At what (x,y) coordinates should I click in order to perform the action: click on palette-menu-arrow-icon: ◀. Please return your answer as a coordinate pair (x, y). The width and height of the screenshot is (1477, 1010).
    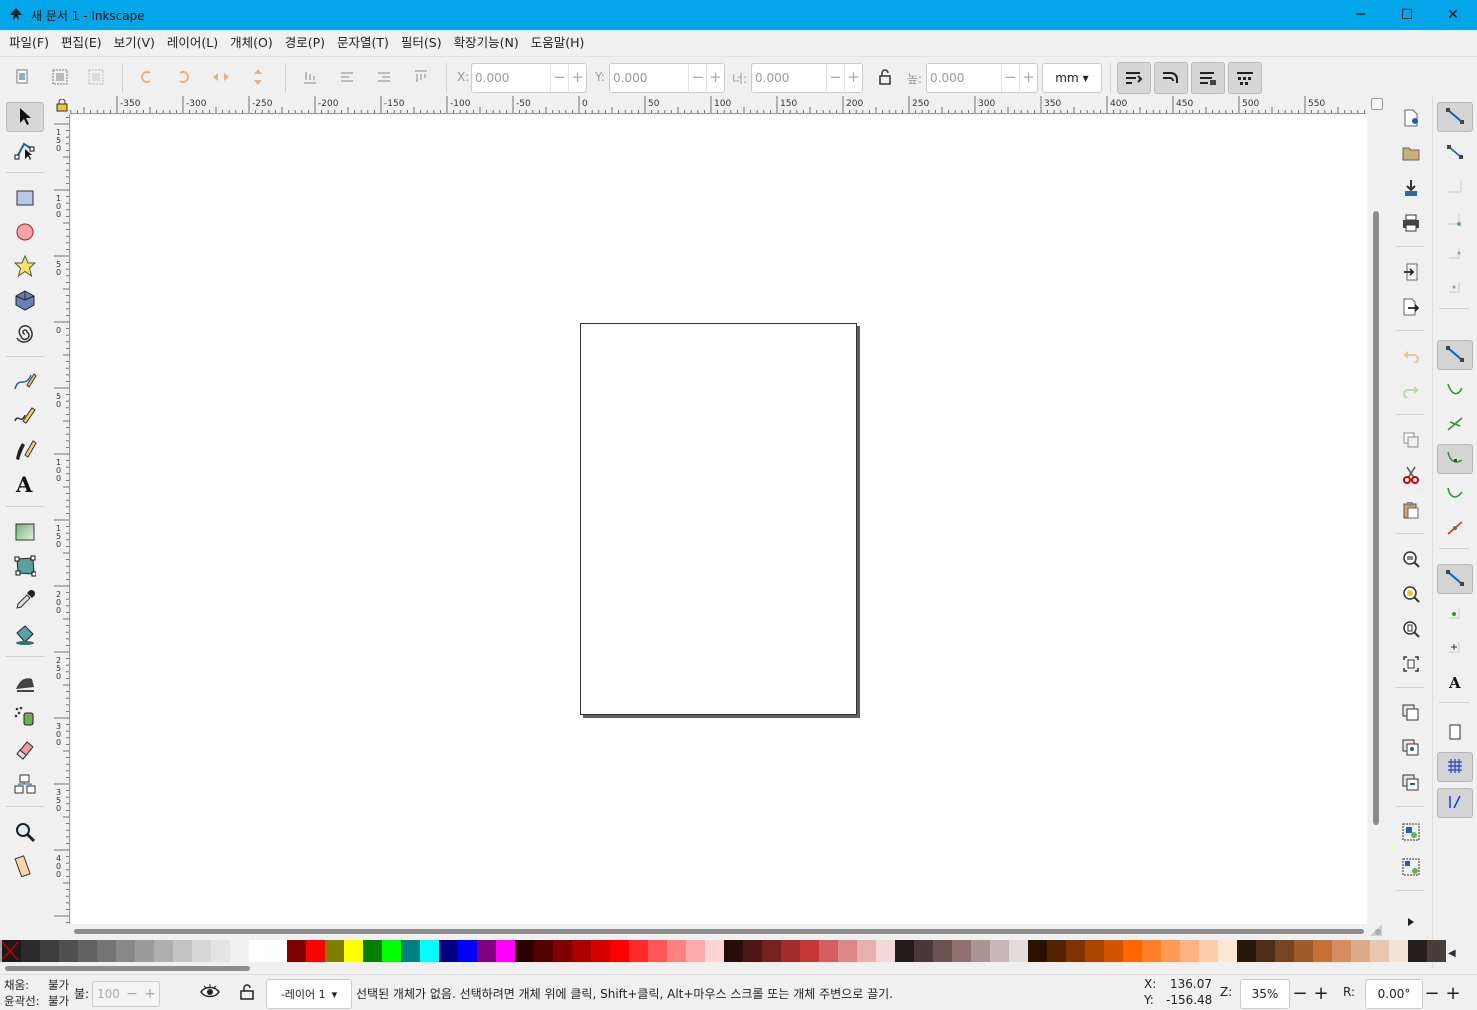
    Looking at the image, I should click on (1452, 953).